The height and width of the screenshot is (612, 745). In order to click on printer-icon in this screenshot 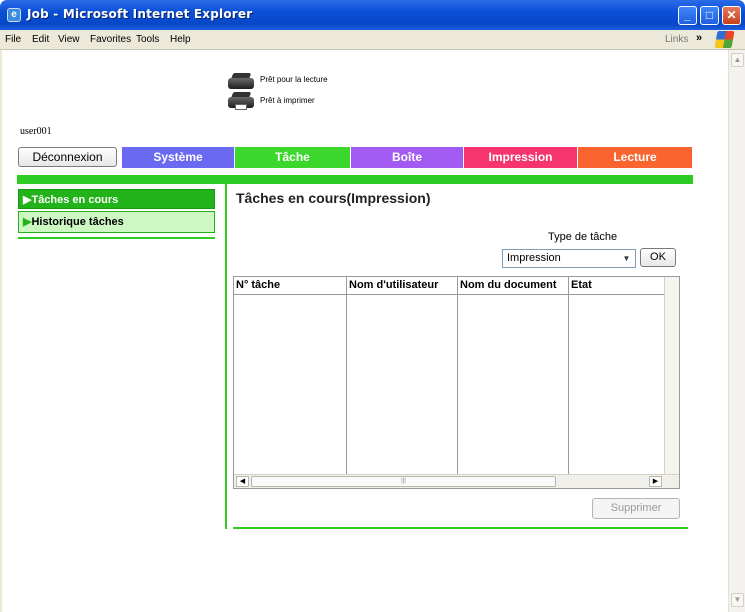, I will do `click(241, 101)`.